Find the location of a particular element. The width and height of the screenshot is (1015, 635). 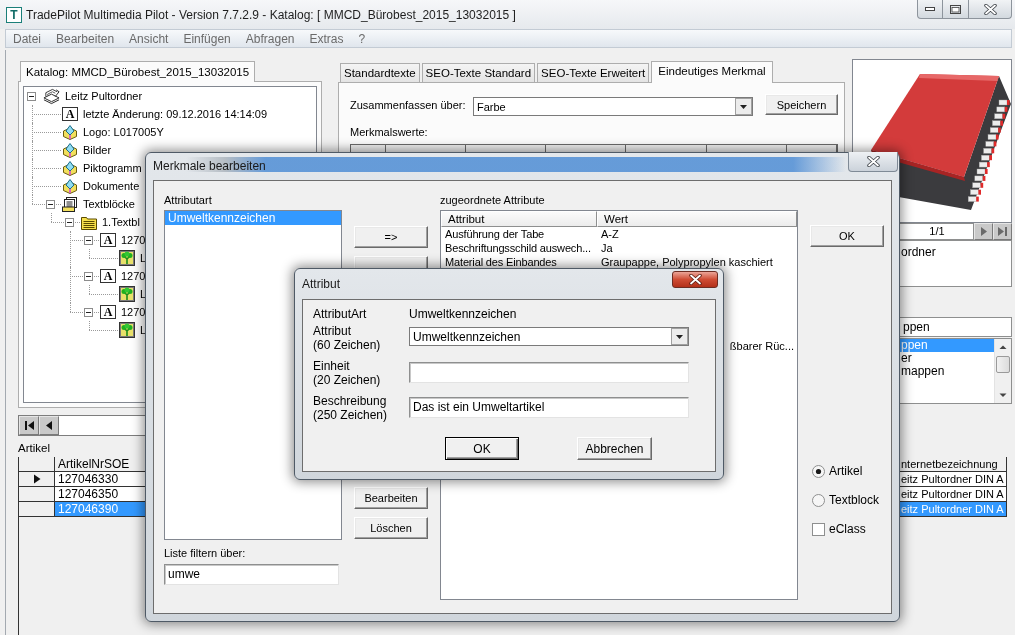

filter-field: umwe is located at coordinates (251, 574).